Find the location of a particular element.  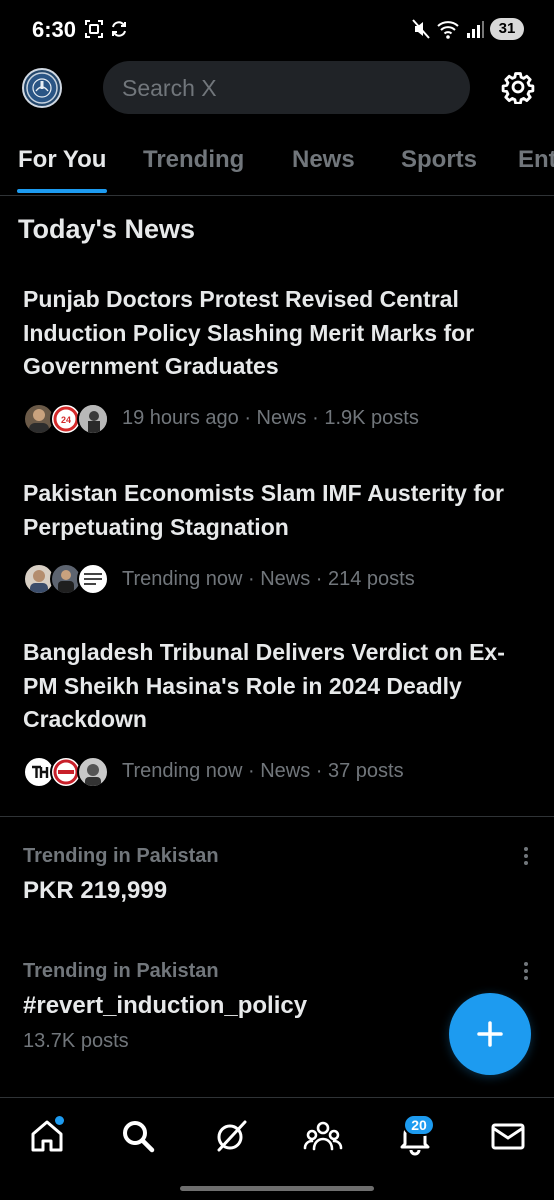

news-meta-text: 19 hours ago · News · 1.9K posts is located at coordinates (270, 418).